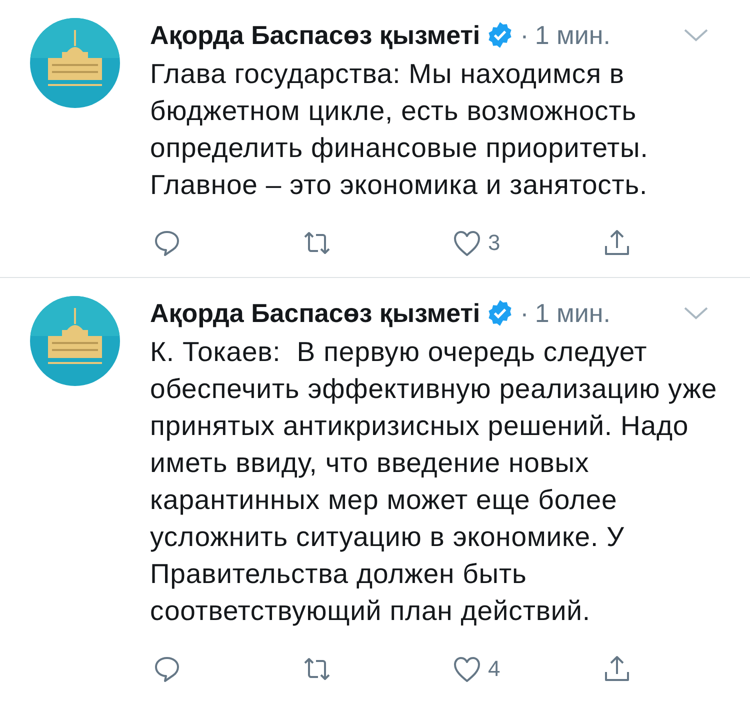  What do you see at coordinates (494, 243) in the screenshot?
I see `like-count: 3` at bounding box center [494, 243].